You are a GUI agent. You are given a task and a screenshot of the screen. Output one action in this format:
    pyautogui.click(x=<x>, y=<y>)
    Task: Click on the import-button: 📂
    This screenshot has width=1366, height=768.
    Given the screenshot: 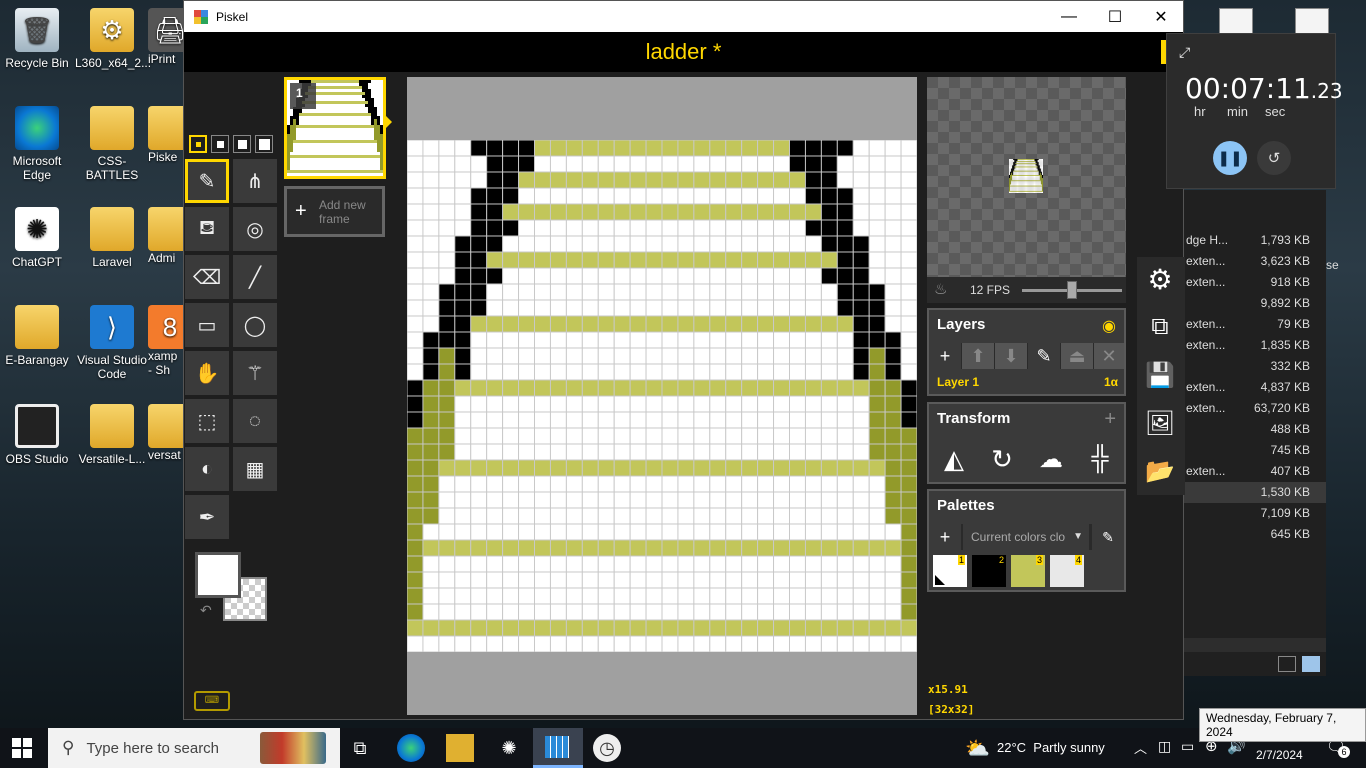 What is the action you would take?
    pyautogui.click(x=1160, y=471)
    